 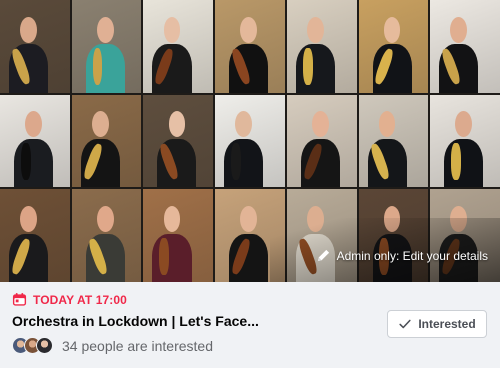 What do you see at coordinates (80, 299) in the screenshot?
I see `event-date-text: TODAY AT 17:00` at bounding box center [80, 299].